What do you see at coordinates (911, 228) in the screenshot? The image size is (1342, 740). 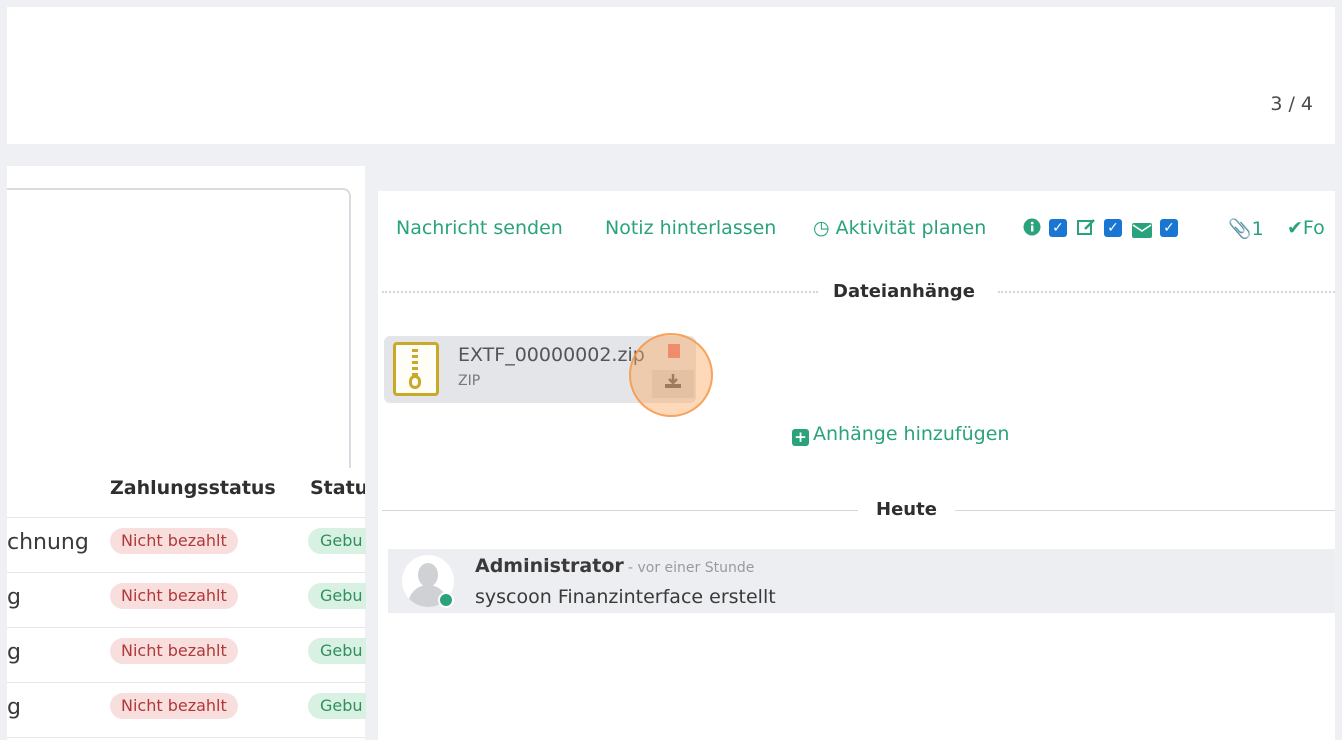 I see `plan-activity-label: Aktivität planen` at bounding box center [911, 228].